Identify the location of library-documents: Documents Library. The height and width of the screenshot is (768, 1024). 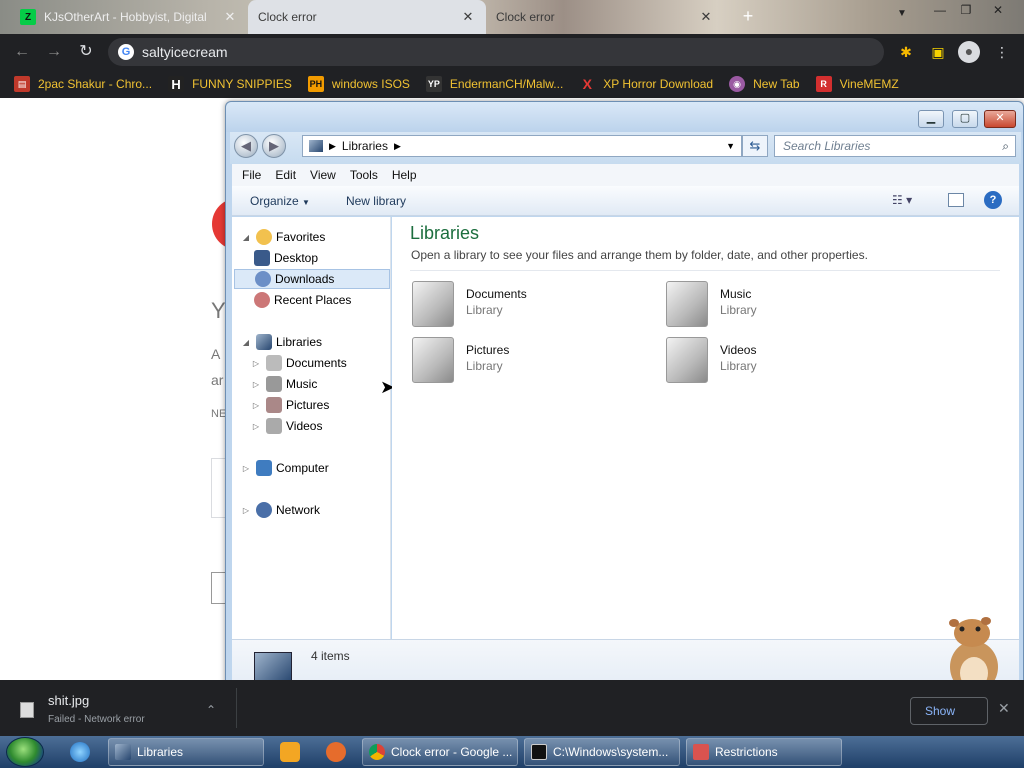
(532, 304).